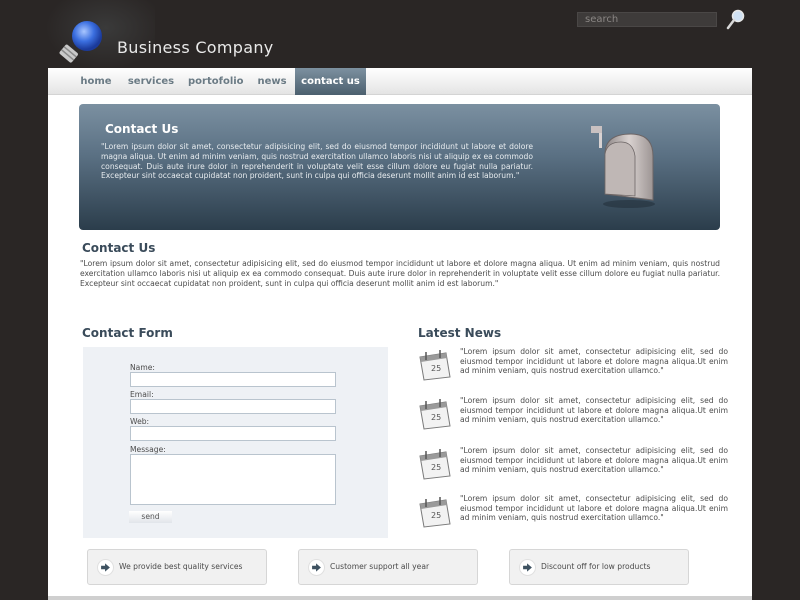 Image resolution: width=800 pixels, height=600 pixels. Describe the element at coordinates (181, 566) in the screenshot. I see `service-label: We provide best quality services` at that location.